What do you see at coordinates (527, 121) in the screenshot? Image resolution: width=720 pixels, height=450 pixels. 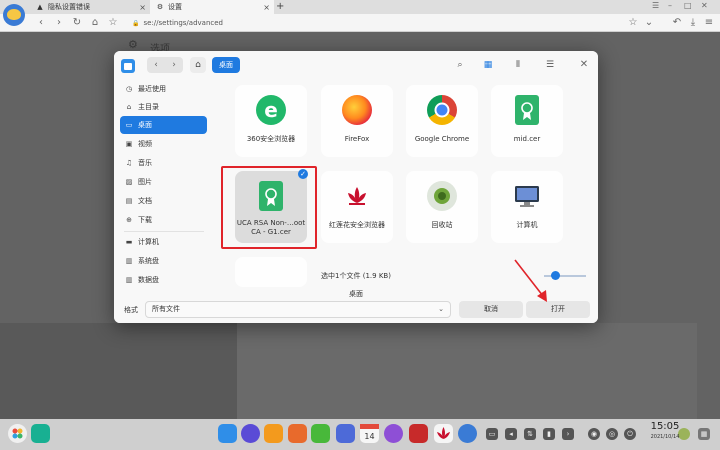 I see `file-item-mid-cer: mid.cer` at bounding box center [527, 121].